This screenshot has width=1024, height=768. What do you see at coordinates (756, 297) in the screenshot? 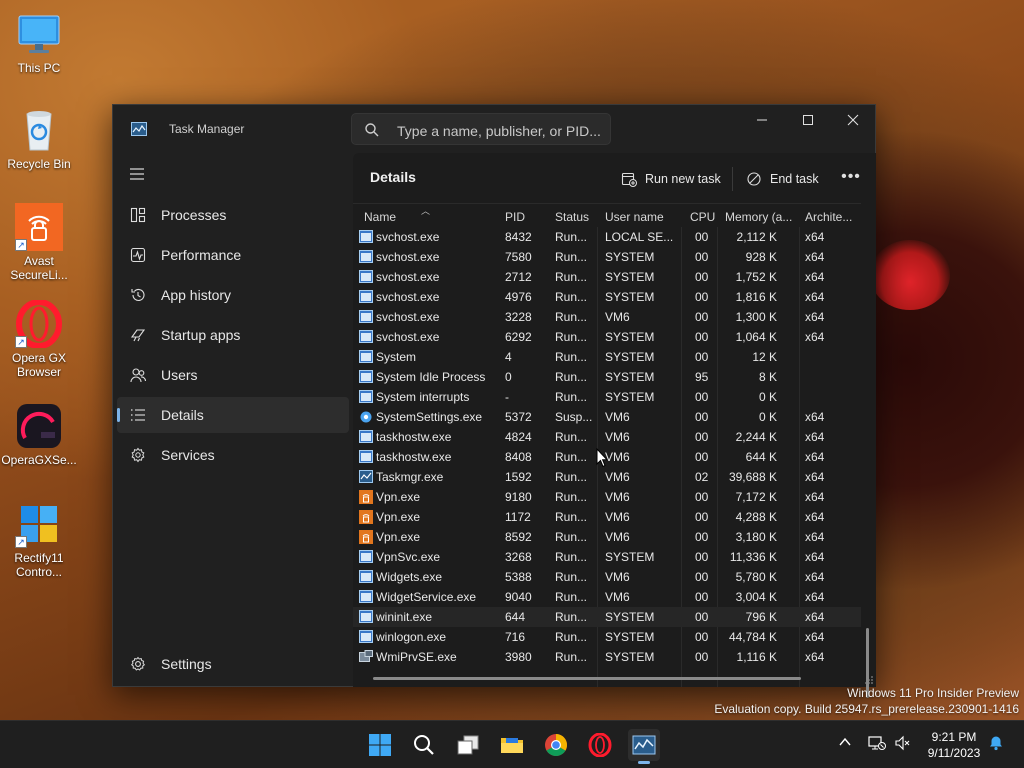
I see `process-memory: 1,816 K` at bounding box center [756, 297].